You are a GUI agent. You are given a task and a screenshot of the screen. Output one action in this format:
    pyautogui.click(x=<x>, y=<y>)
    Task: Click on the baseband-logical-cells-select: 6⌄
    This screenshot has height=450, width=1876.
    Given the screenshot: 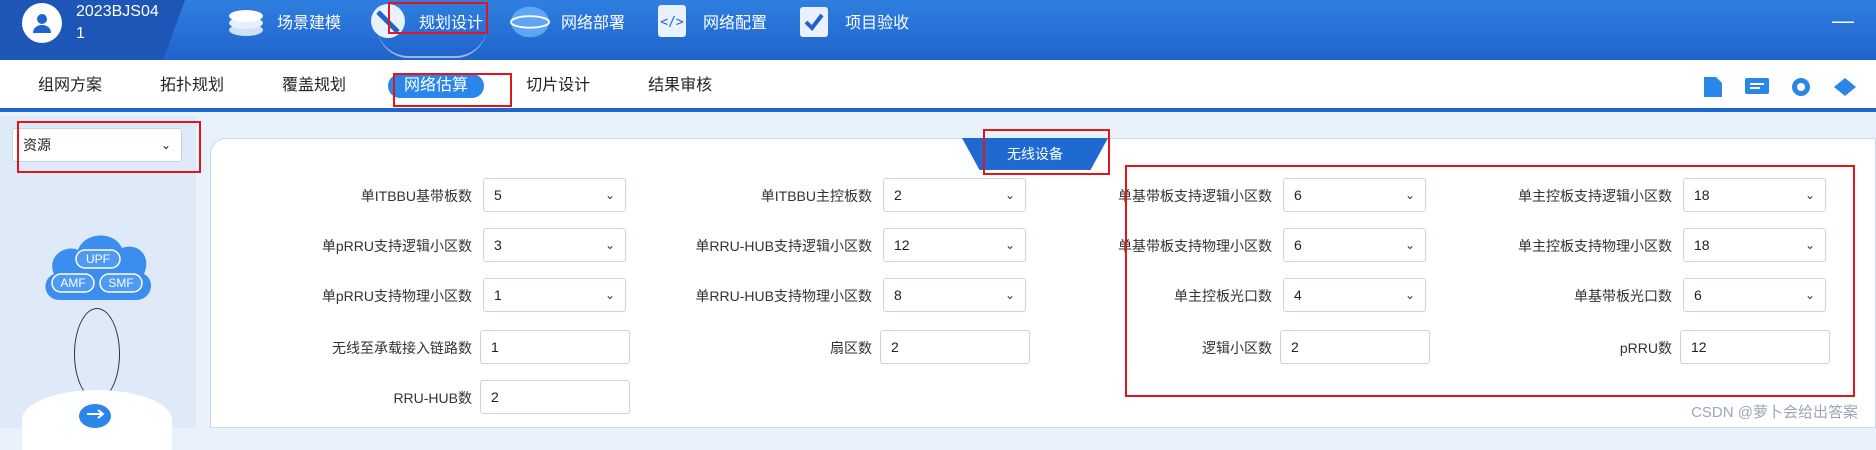 What is the action you would take?
    pyautogui.click(x=1354, y=195)
    